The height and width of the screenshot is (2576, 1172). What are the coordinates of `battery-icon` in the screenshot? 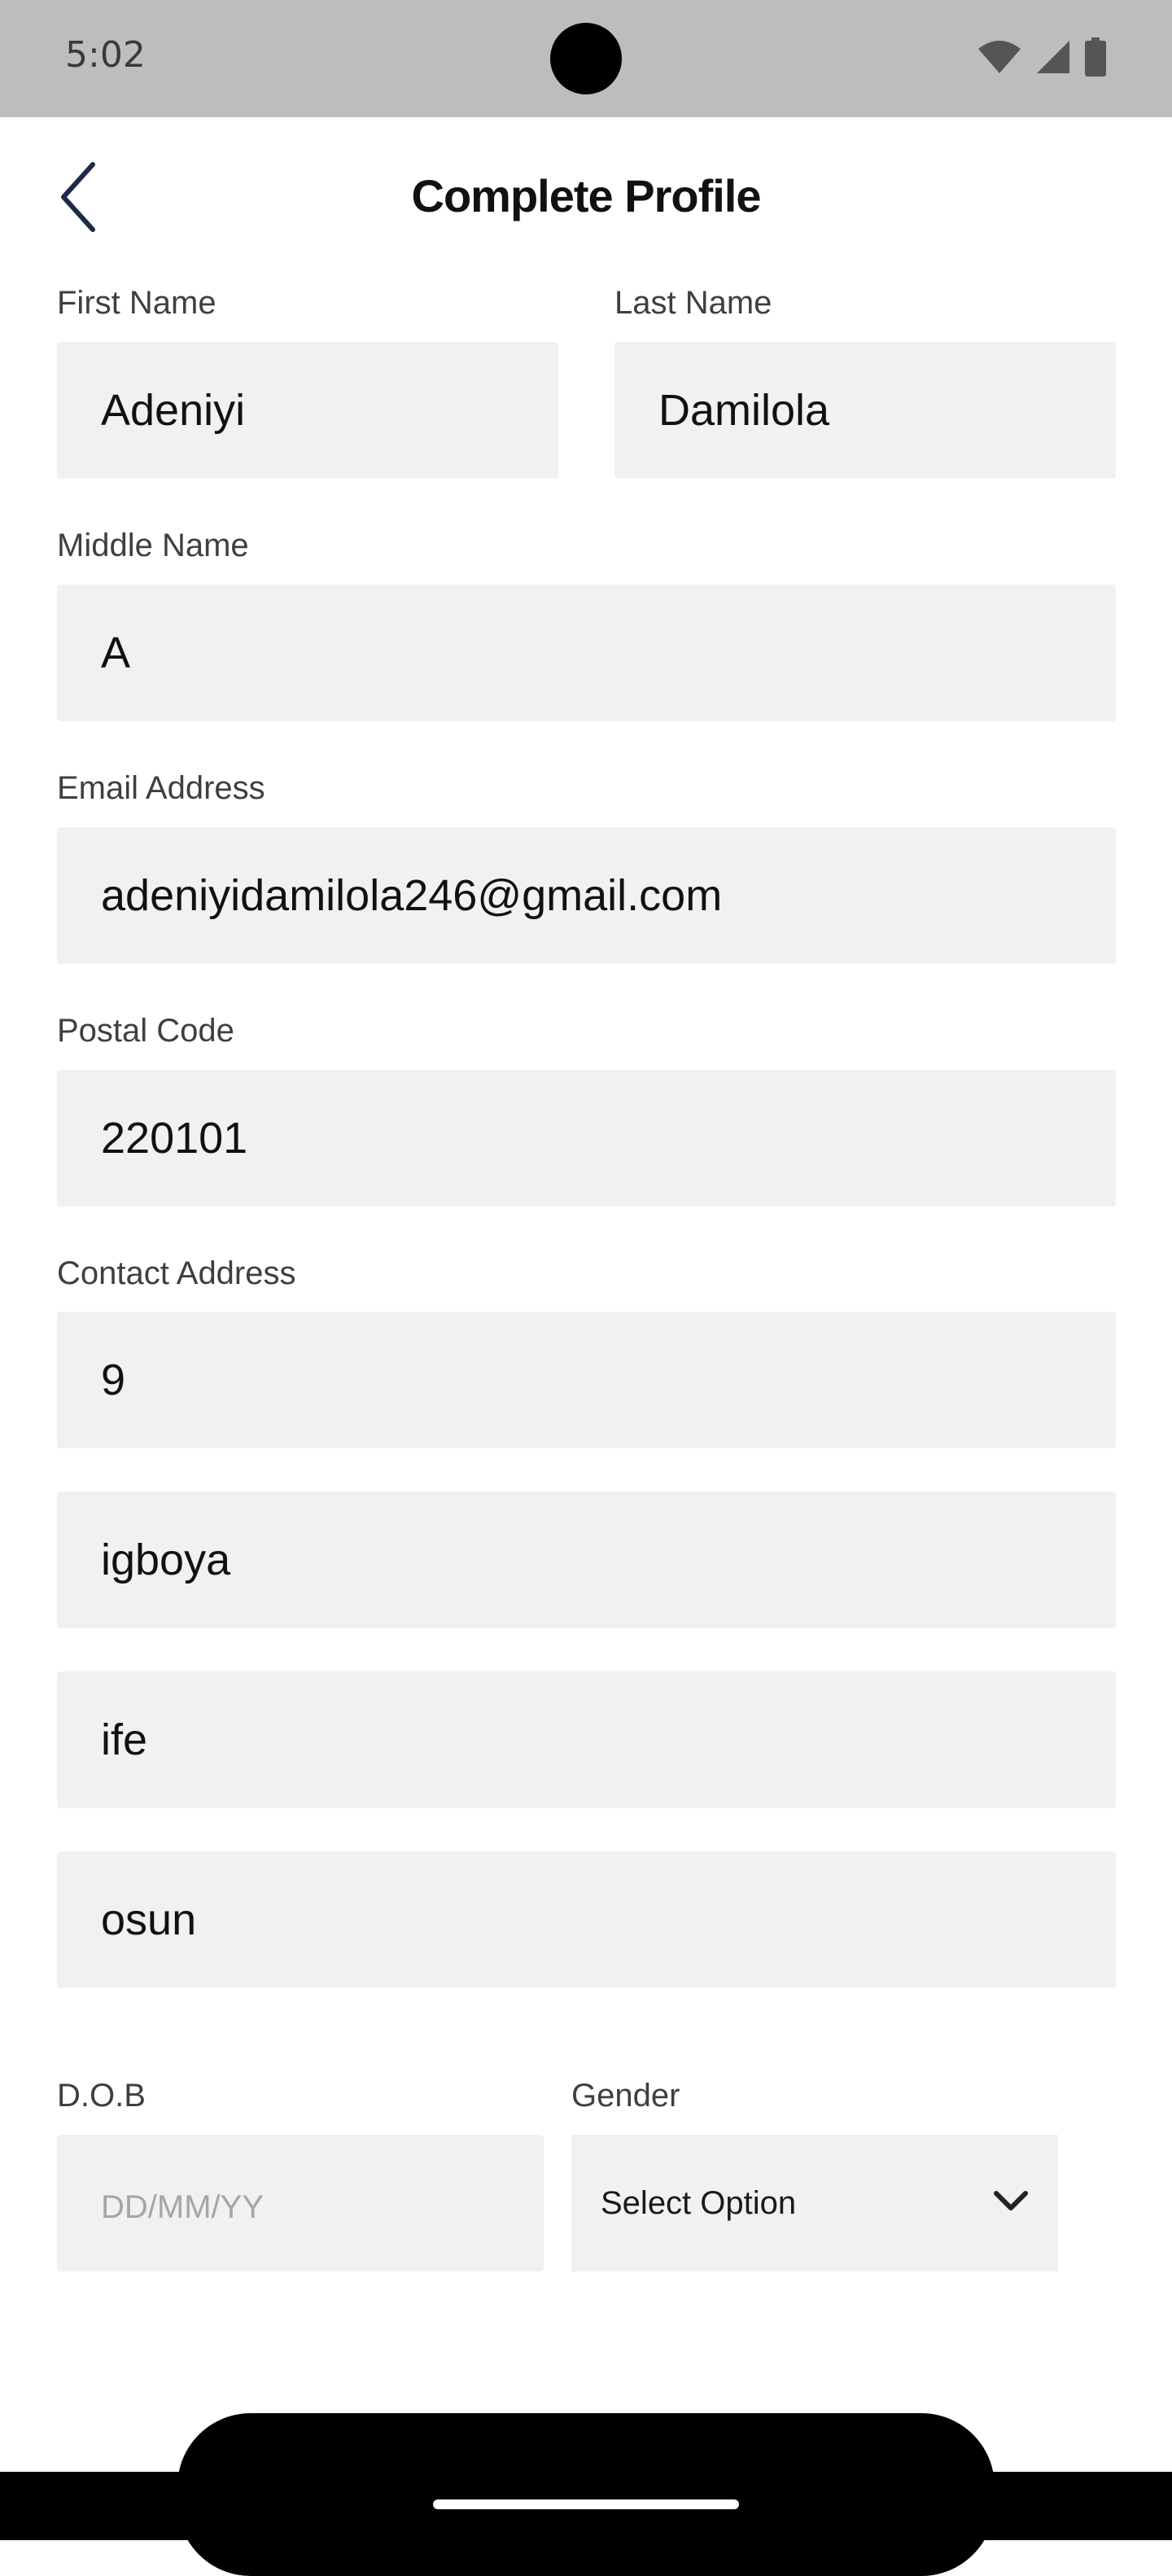 It's located at (1095, 57).